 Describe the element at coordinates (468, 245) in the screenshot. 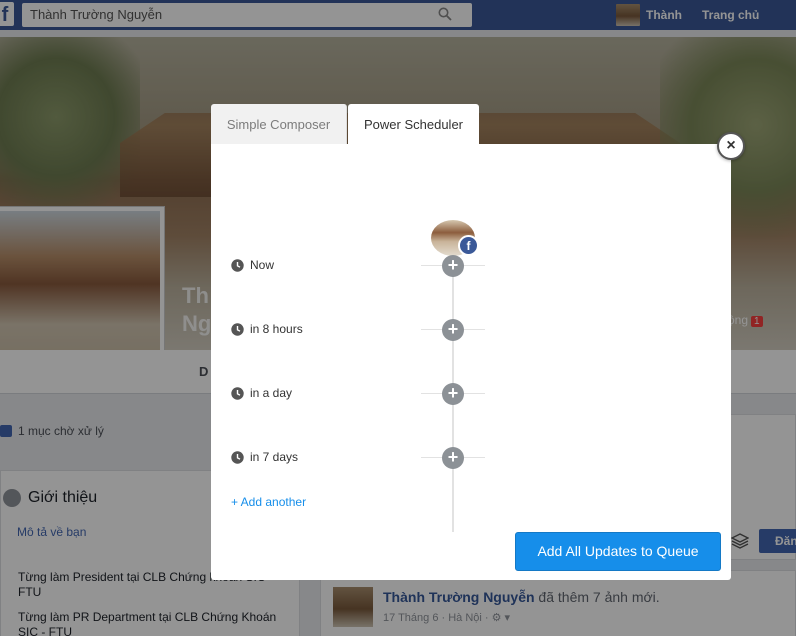

I see `facebook-icon: f` at that location.